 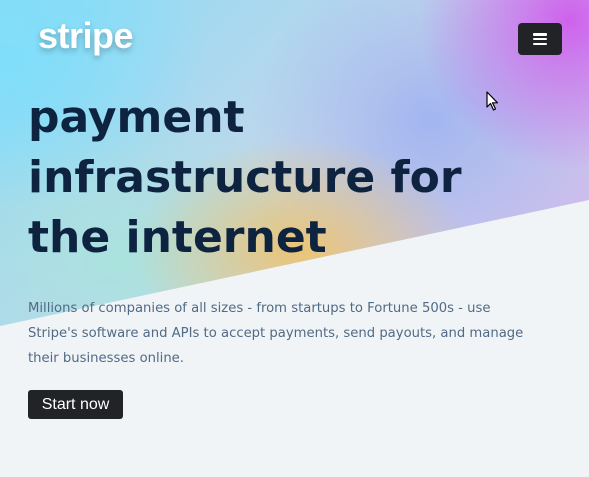 What do you see at coordinates (86, 36) in the screenshot?
I see `stripe-logo: stripe` at bounding box center [86, 36].